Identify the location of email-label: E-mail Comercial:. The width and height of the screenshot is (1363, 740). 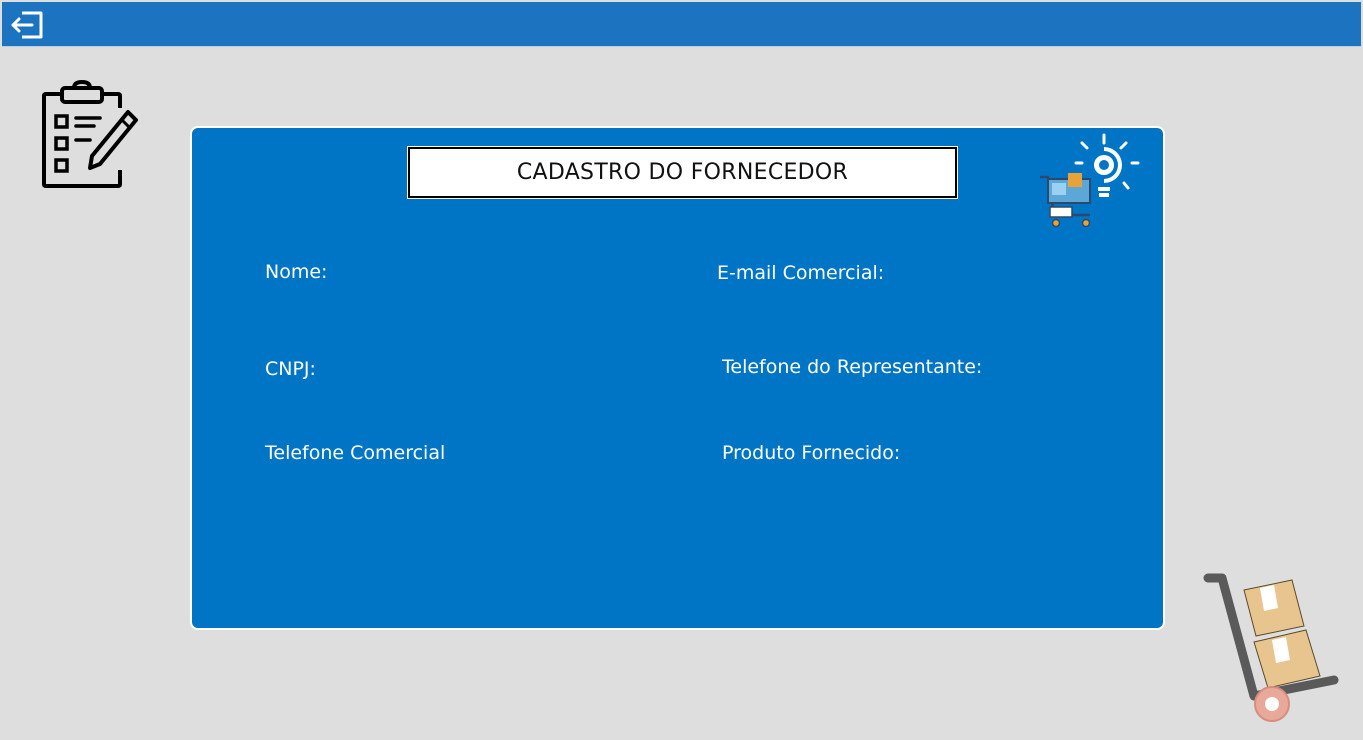
(801, 273).